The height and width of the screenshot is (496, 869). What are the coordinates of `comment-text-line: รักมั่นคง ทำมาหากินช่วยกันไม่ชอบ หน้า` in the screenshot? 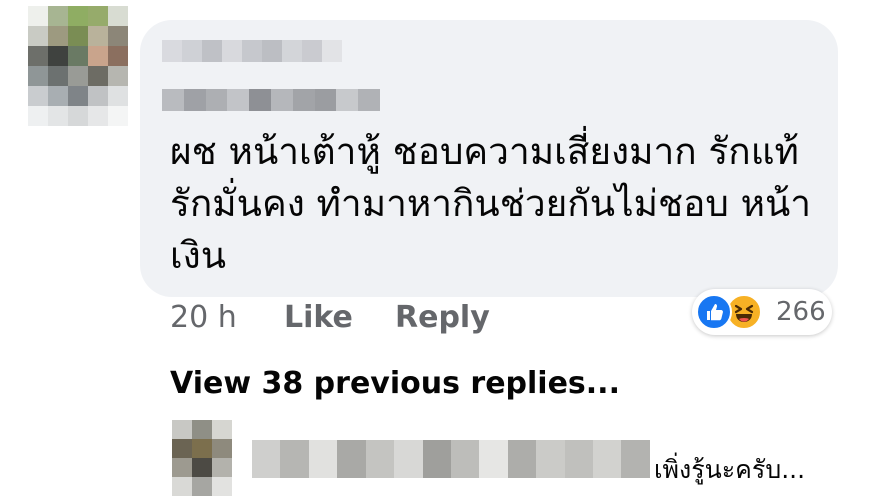 It's located at (491, 203).